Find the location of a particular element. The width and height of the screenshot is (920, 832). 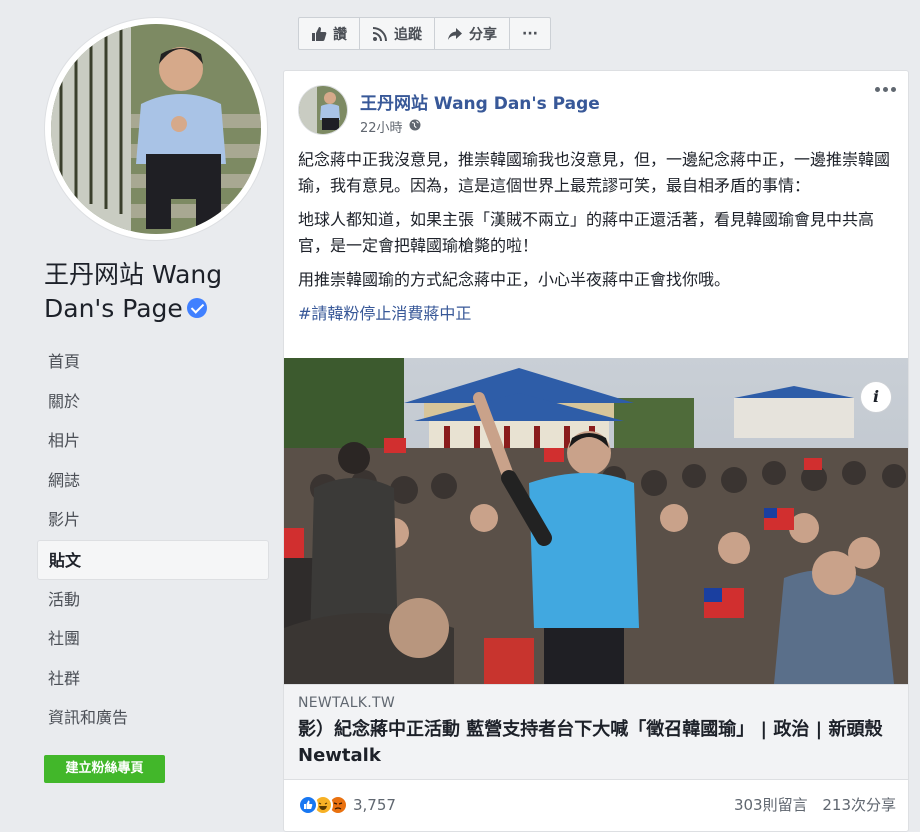

more-actions-button: ··· is located at coordinates (530, 33).